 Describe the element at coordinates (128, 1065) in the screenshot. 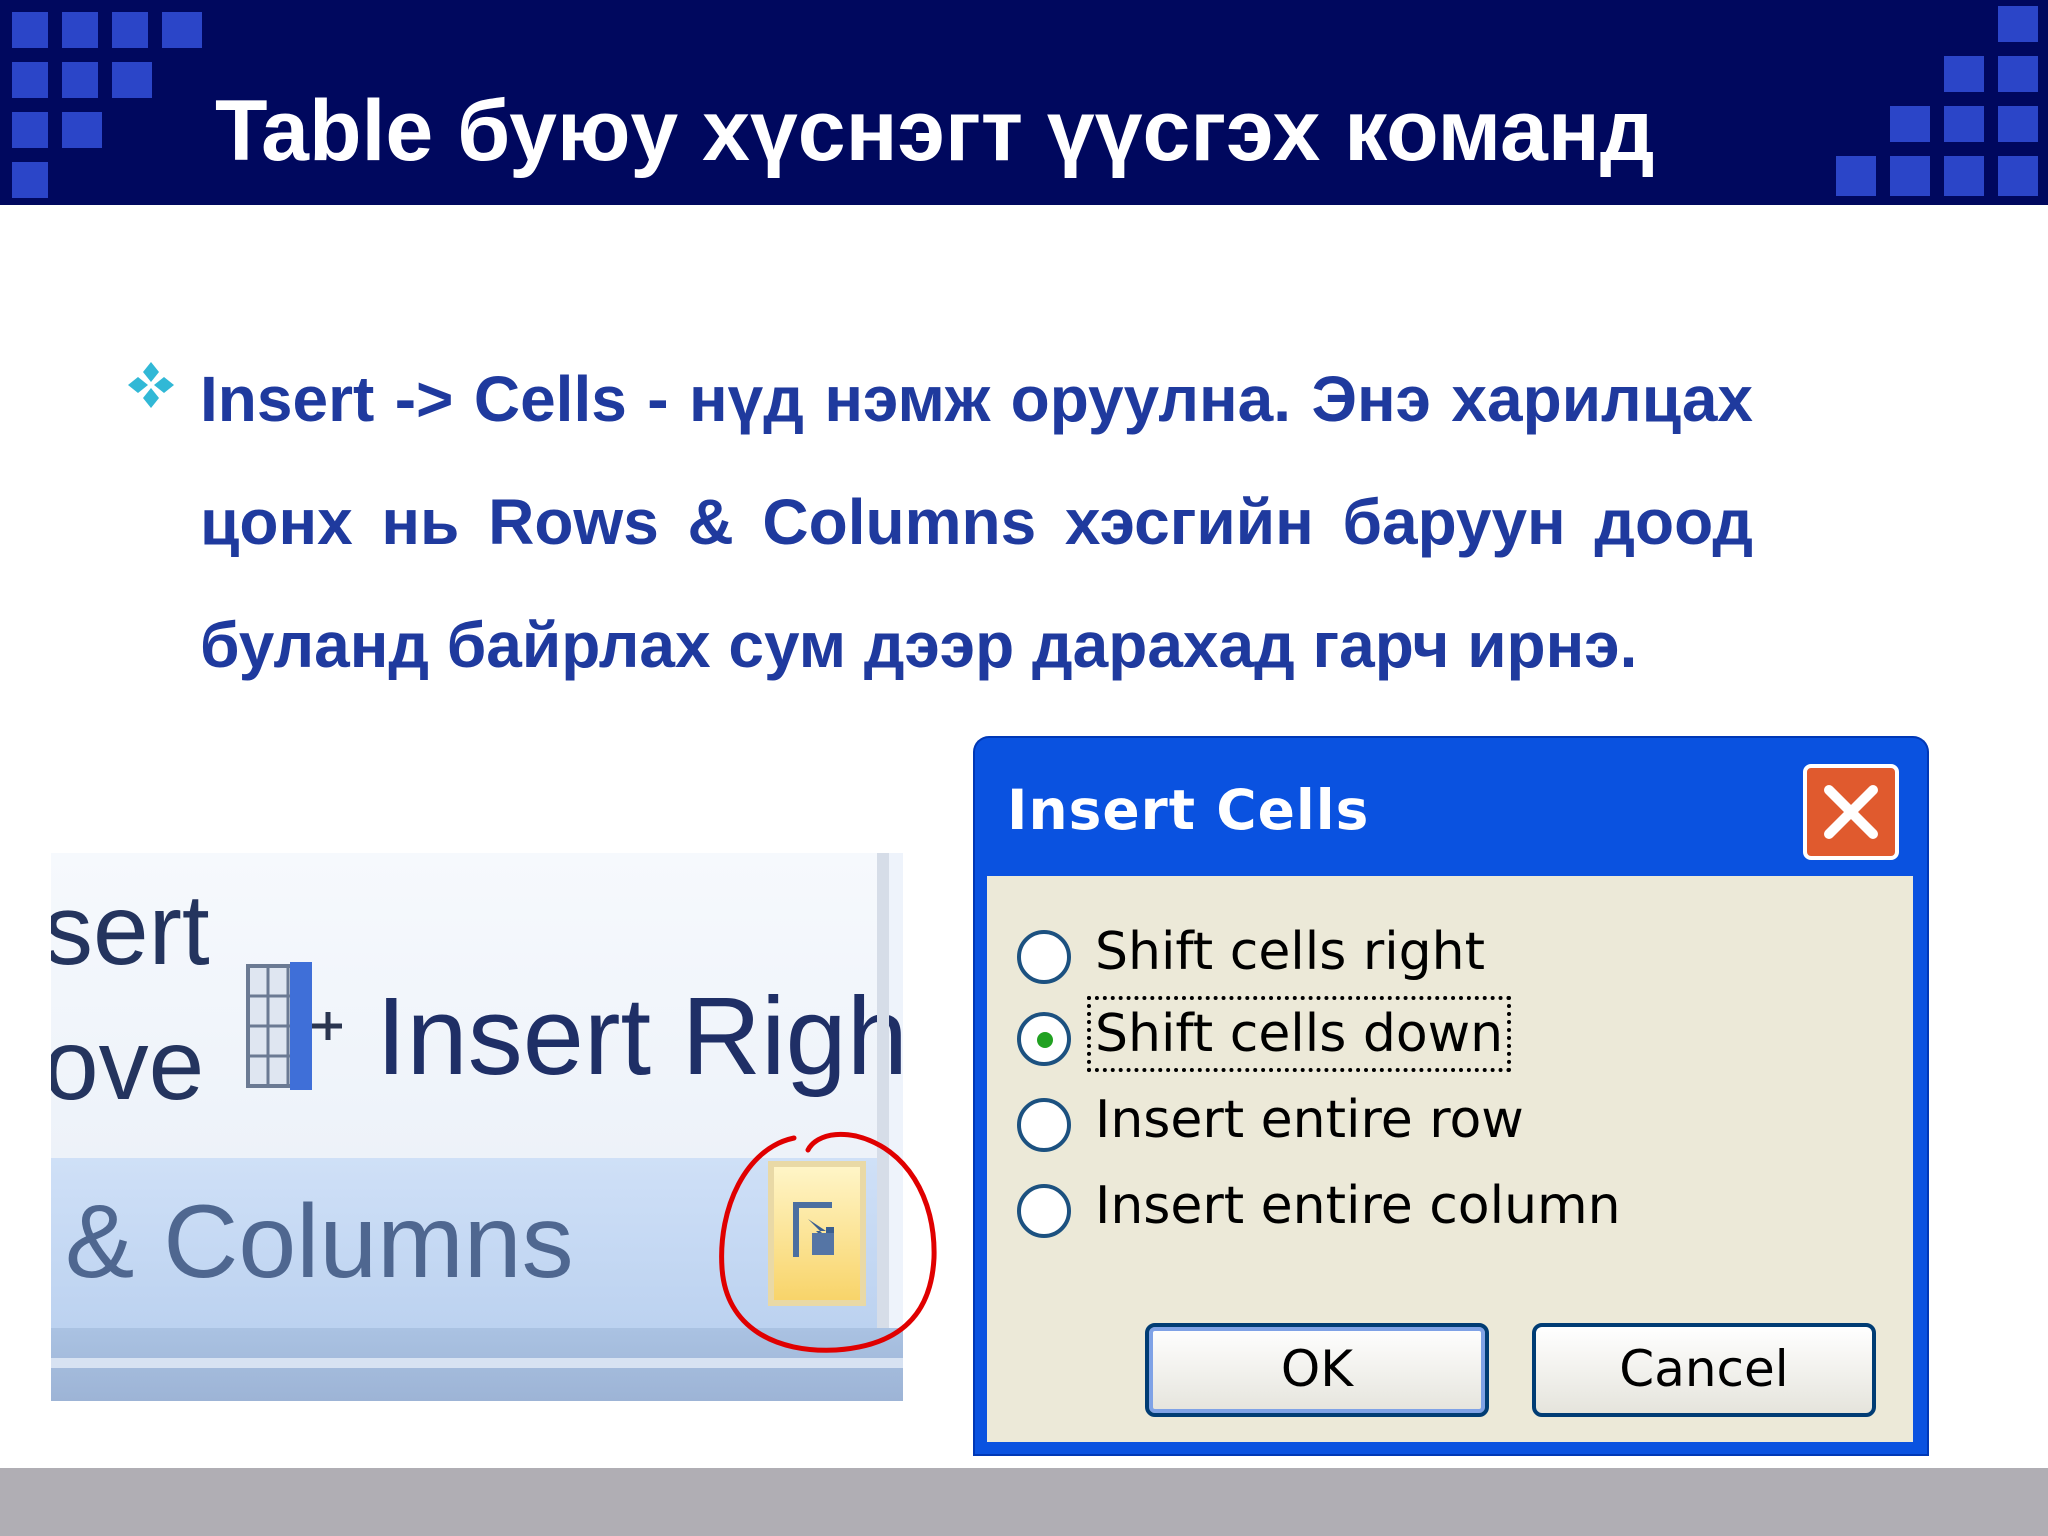

I see `ribbon-above-fragment: ove` at that location.